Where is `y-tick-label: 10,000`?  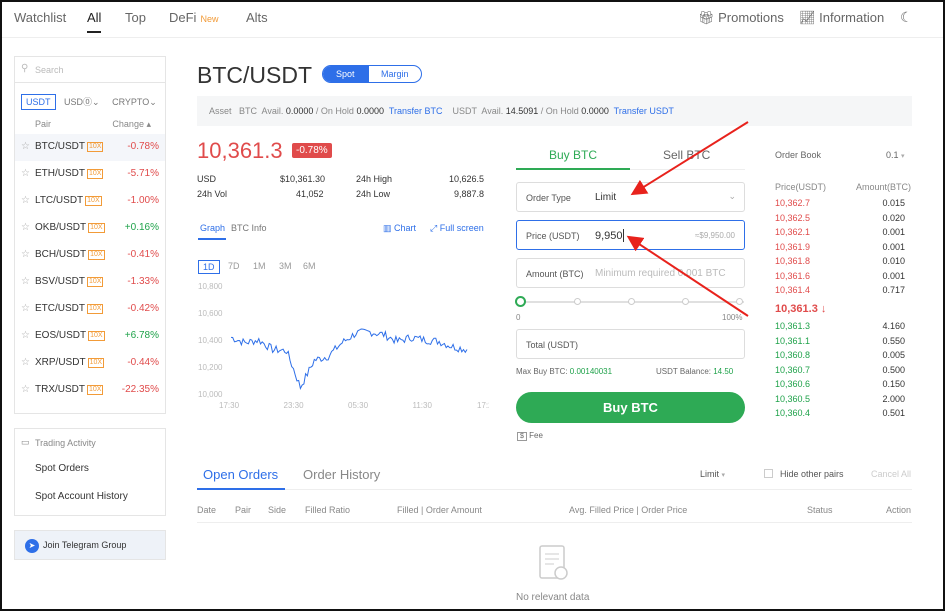
y-tick-label: 10,000 is located at coordinates (210, 394).